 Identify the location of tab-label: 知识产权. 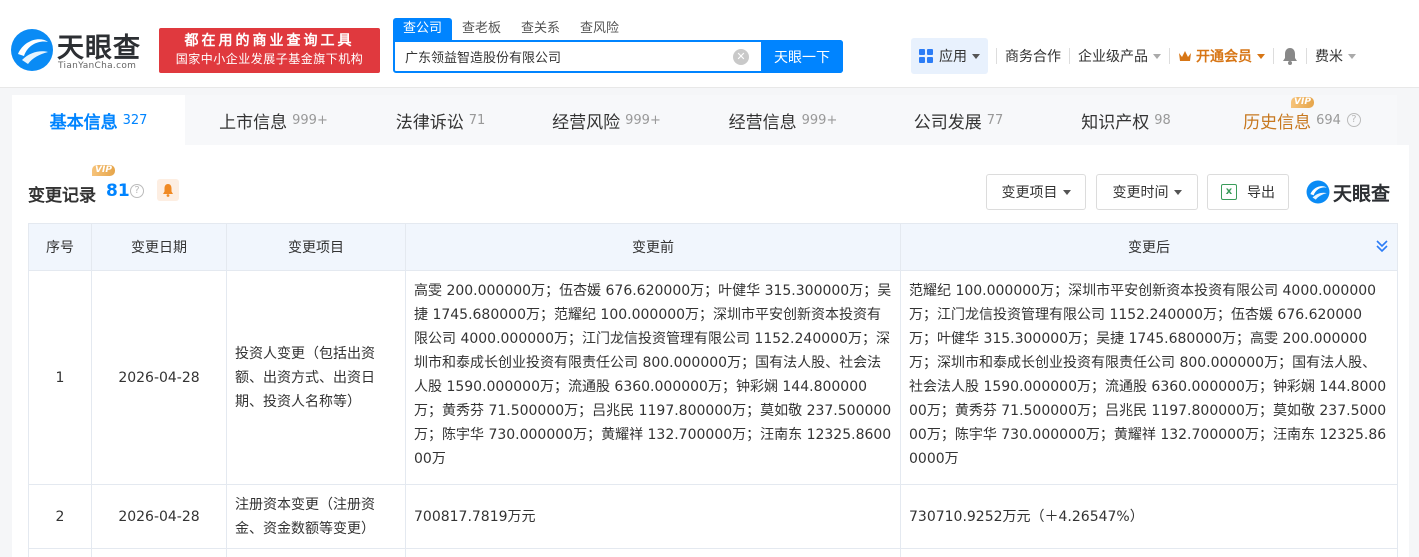
(1115, 122).